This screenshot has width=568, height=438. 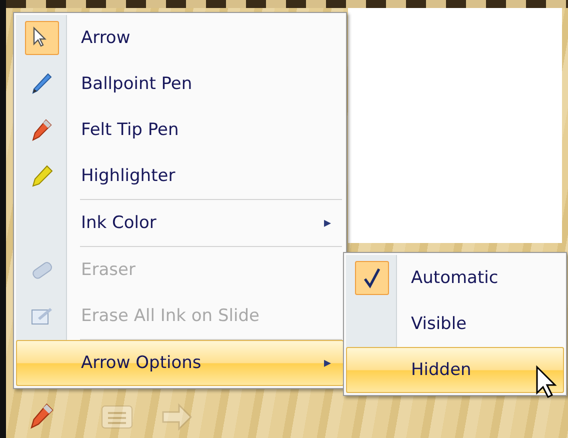 I want to click on menu-item: Arrow, so click(x=180, y=38).